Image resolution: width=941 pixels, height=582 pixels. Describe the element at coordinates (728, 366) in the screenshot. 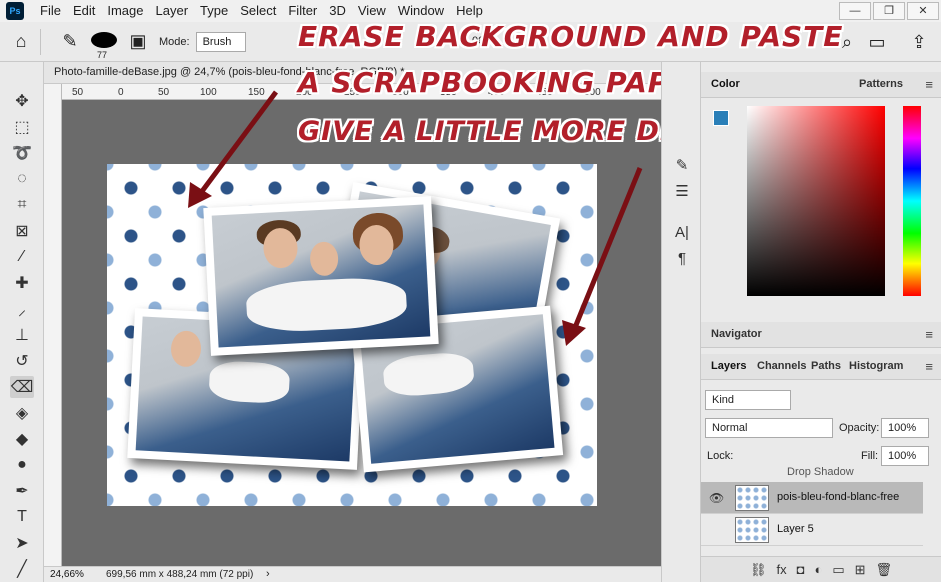

I see `tab-layers: Layers` at that location.